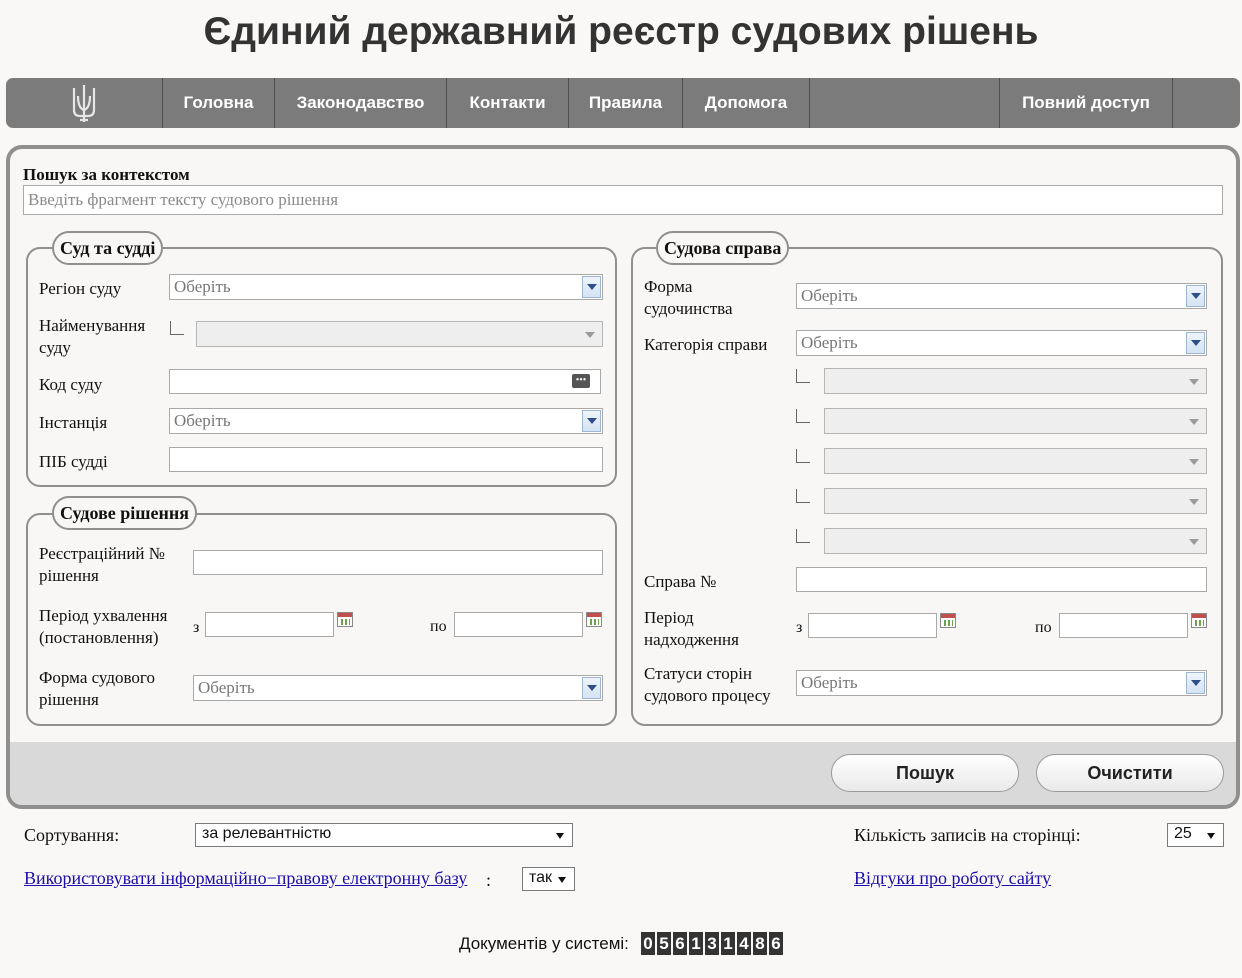 The image size is (1242, 978). What do you see at coordinates (829, 295) in the screenshot?
I see `proceeding-form-select-value: Оберіть` at bounding box center [829, 295].